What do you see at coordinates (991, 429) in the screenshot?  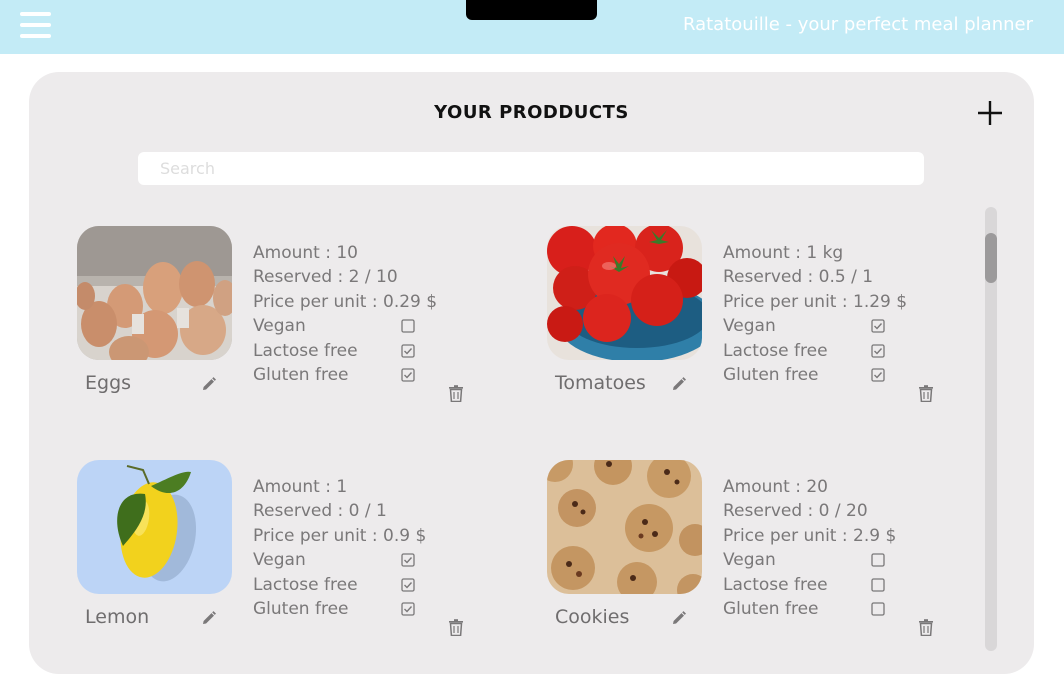 I see `scrollbar-track` at bounding box center [991, 429].